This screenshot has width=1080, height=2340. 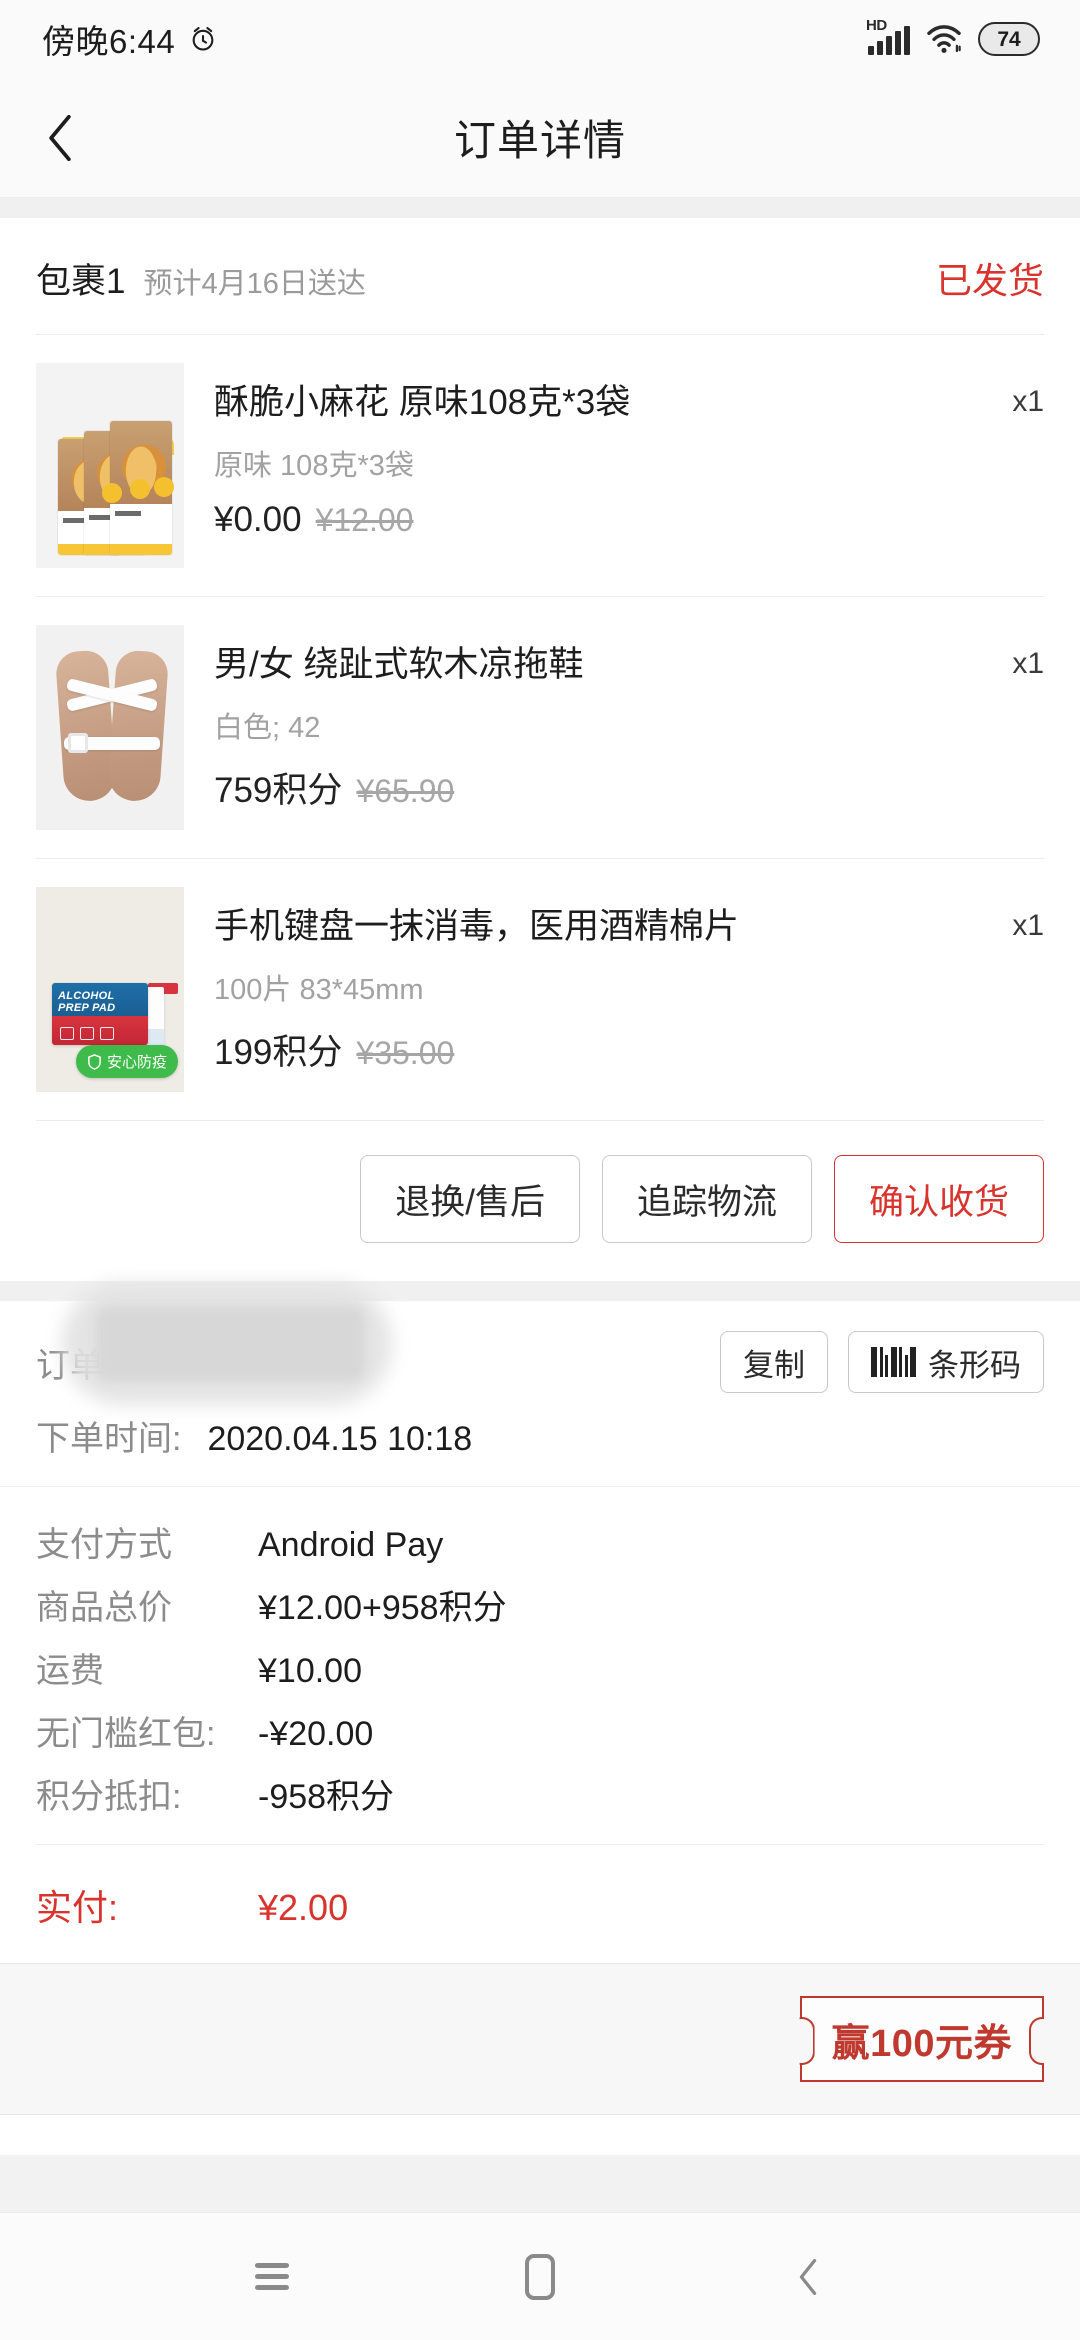 I want to click on payment-label: 无门槛红包:, so click(x=126, y=1734).